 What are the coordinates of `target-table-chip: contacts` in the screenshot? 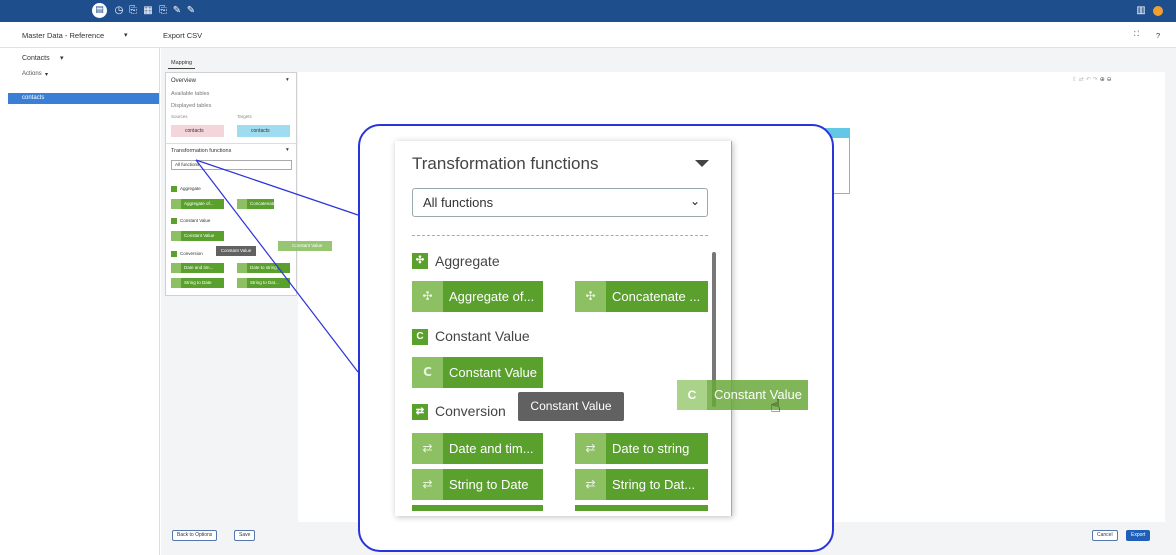 It's located at (263, 131).